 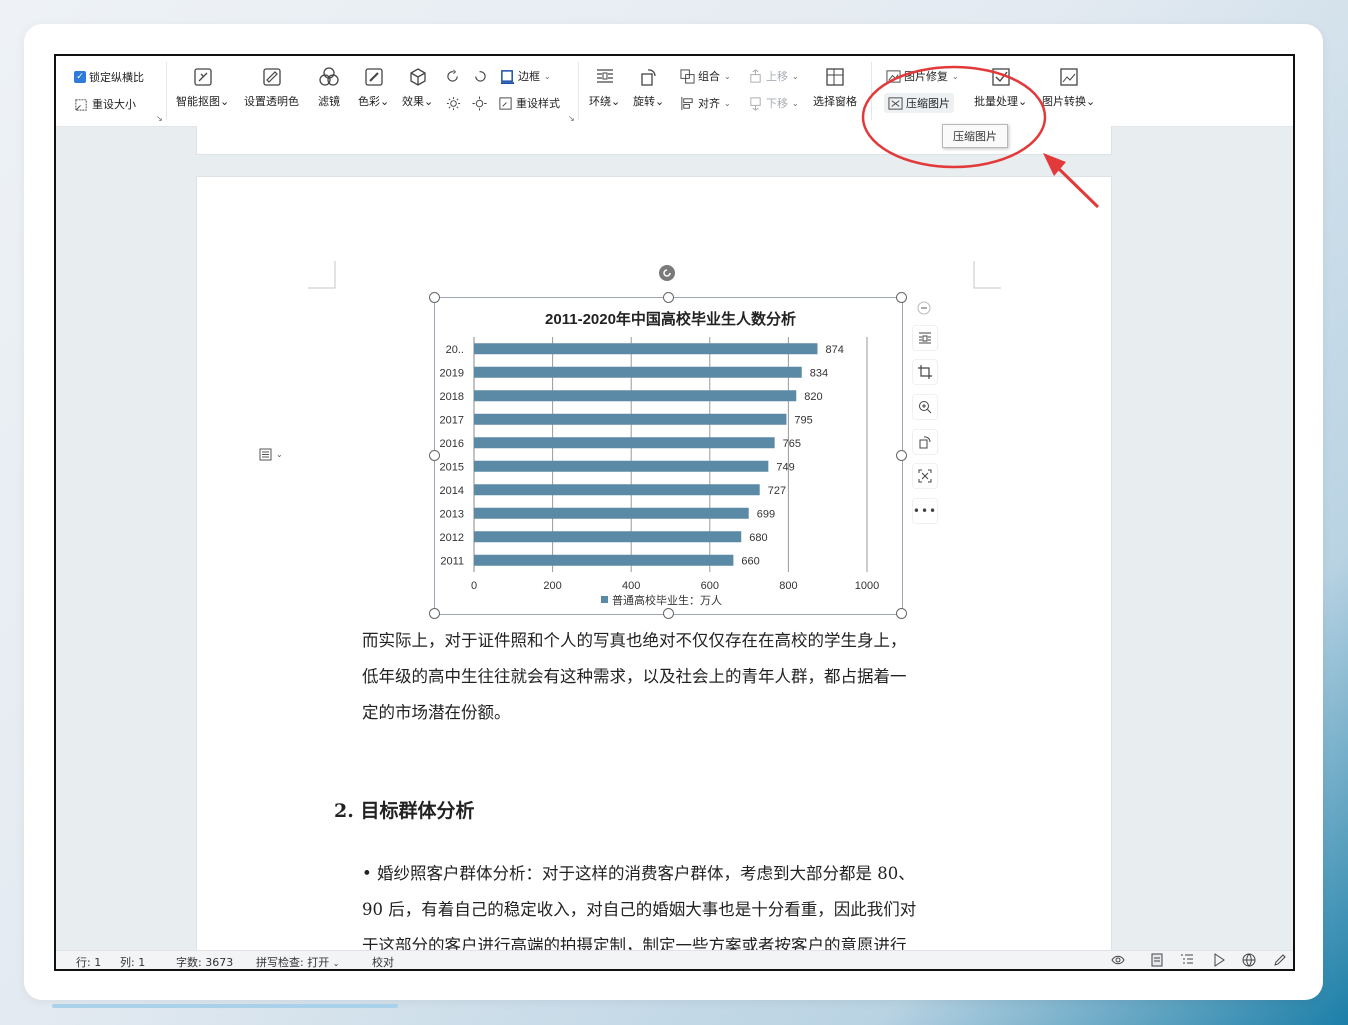 I want to click on y-tick-label: 20.., so click(x=455, y=350).